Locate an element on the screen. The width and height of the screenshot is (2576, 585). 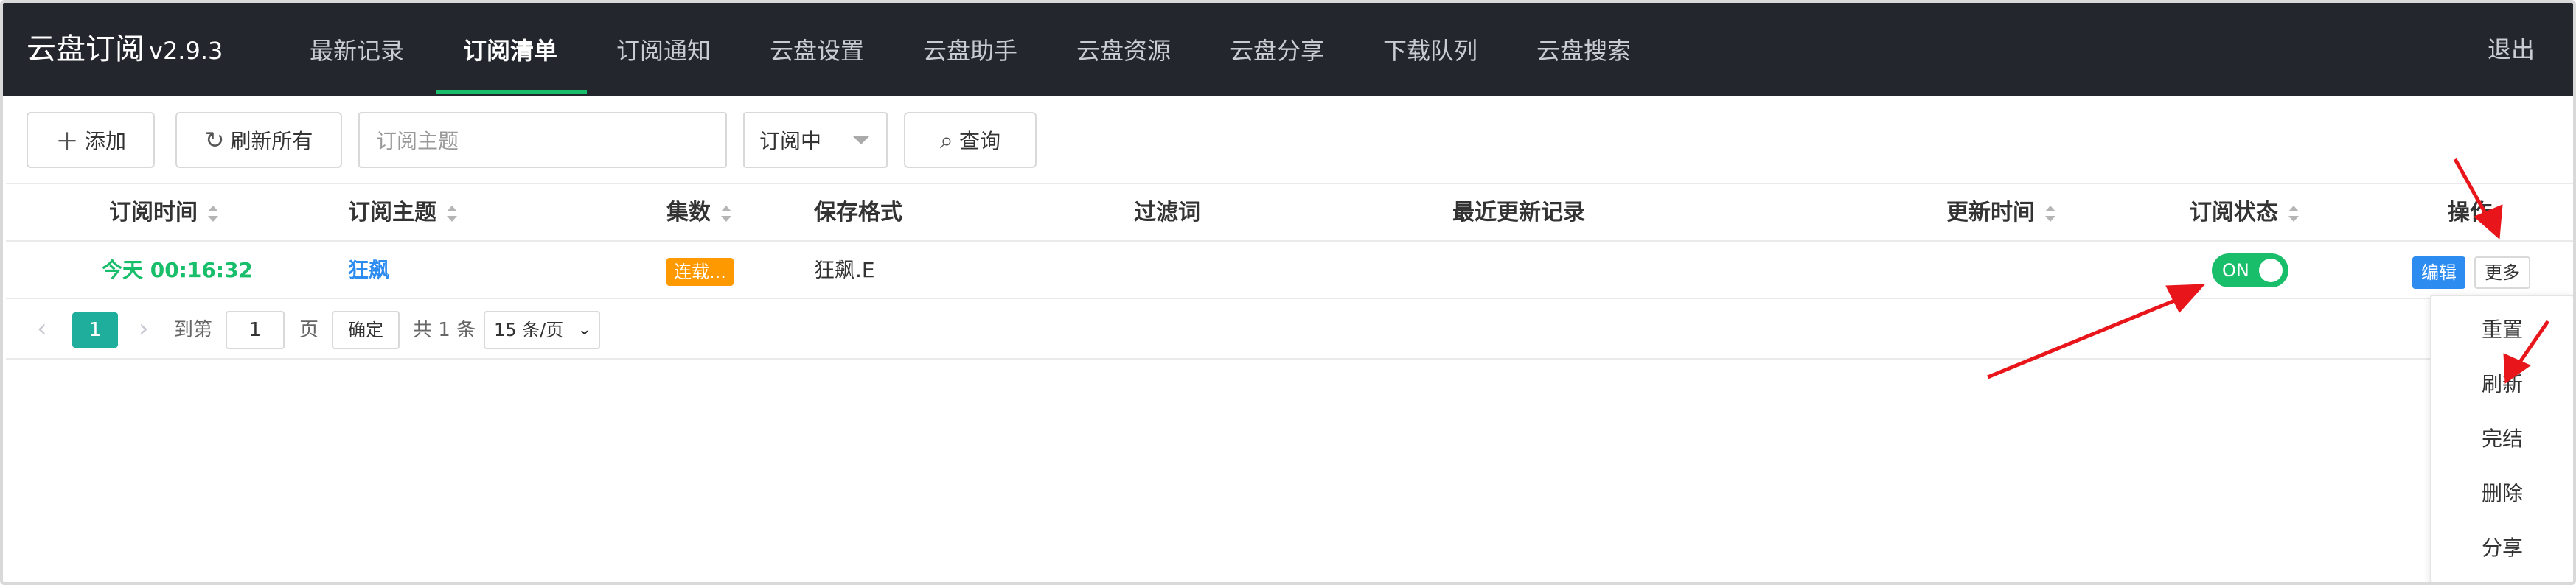
nav-subscription-notify: 订阅通知 is located at coordinates (663, 50).